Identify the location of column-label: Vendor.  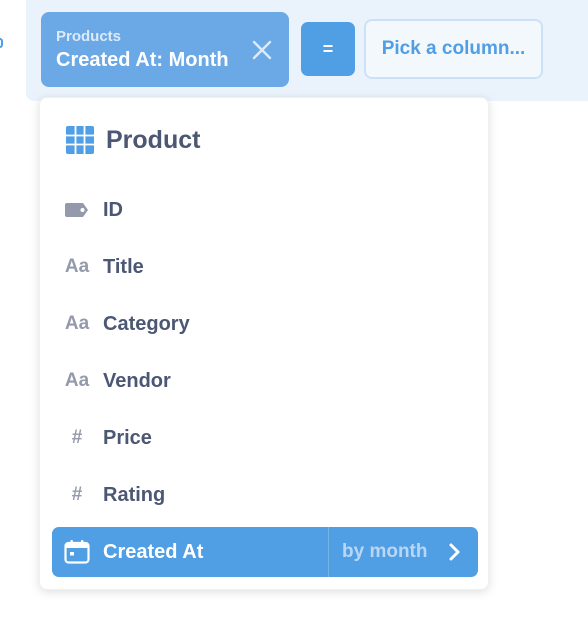
(137, 381).